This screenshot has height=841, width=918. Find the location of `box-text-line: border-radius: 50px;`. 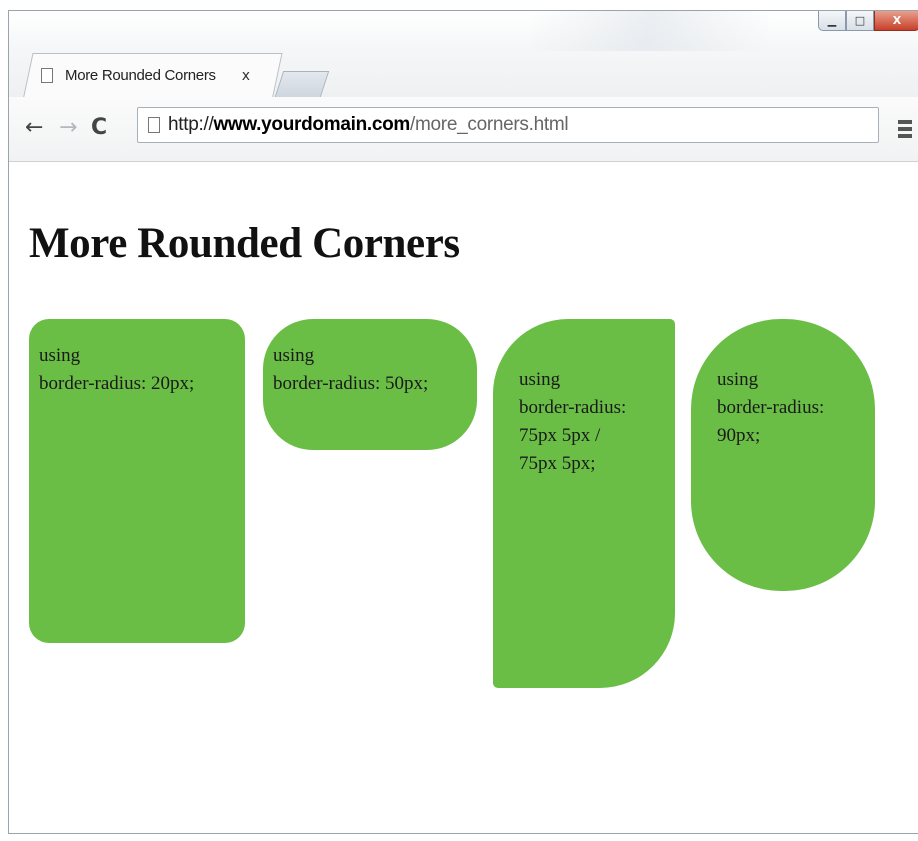

box-text-line: border-radius: 50px; is located at coordinates (351, 383).